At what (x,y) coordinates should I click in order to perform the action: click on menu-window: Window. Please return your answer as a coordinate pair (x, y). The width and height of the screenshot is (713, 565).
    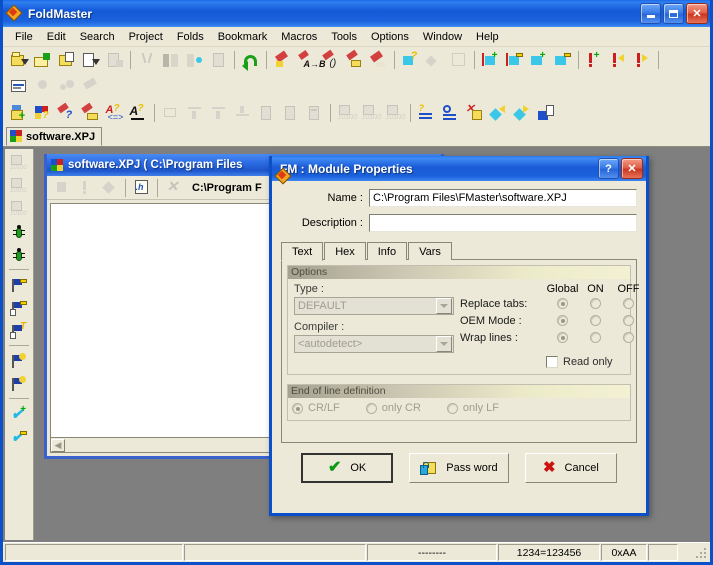
    Looking at the image, I should click on (442, 37).